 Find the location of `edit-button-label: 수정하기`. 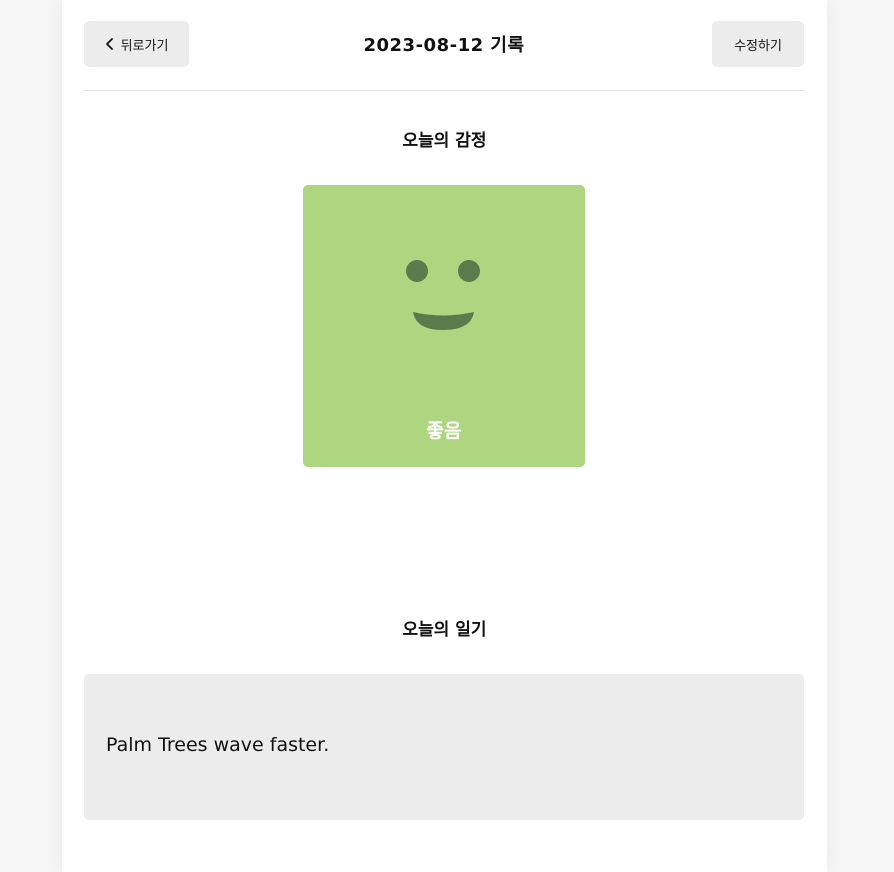

edit-button-label: 수정하기 is located at coordinates (758, 46).